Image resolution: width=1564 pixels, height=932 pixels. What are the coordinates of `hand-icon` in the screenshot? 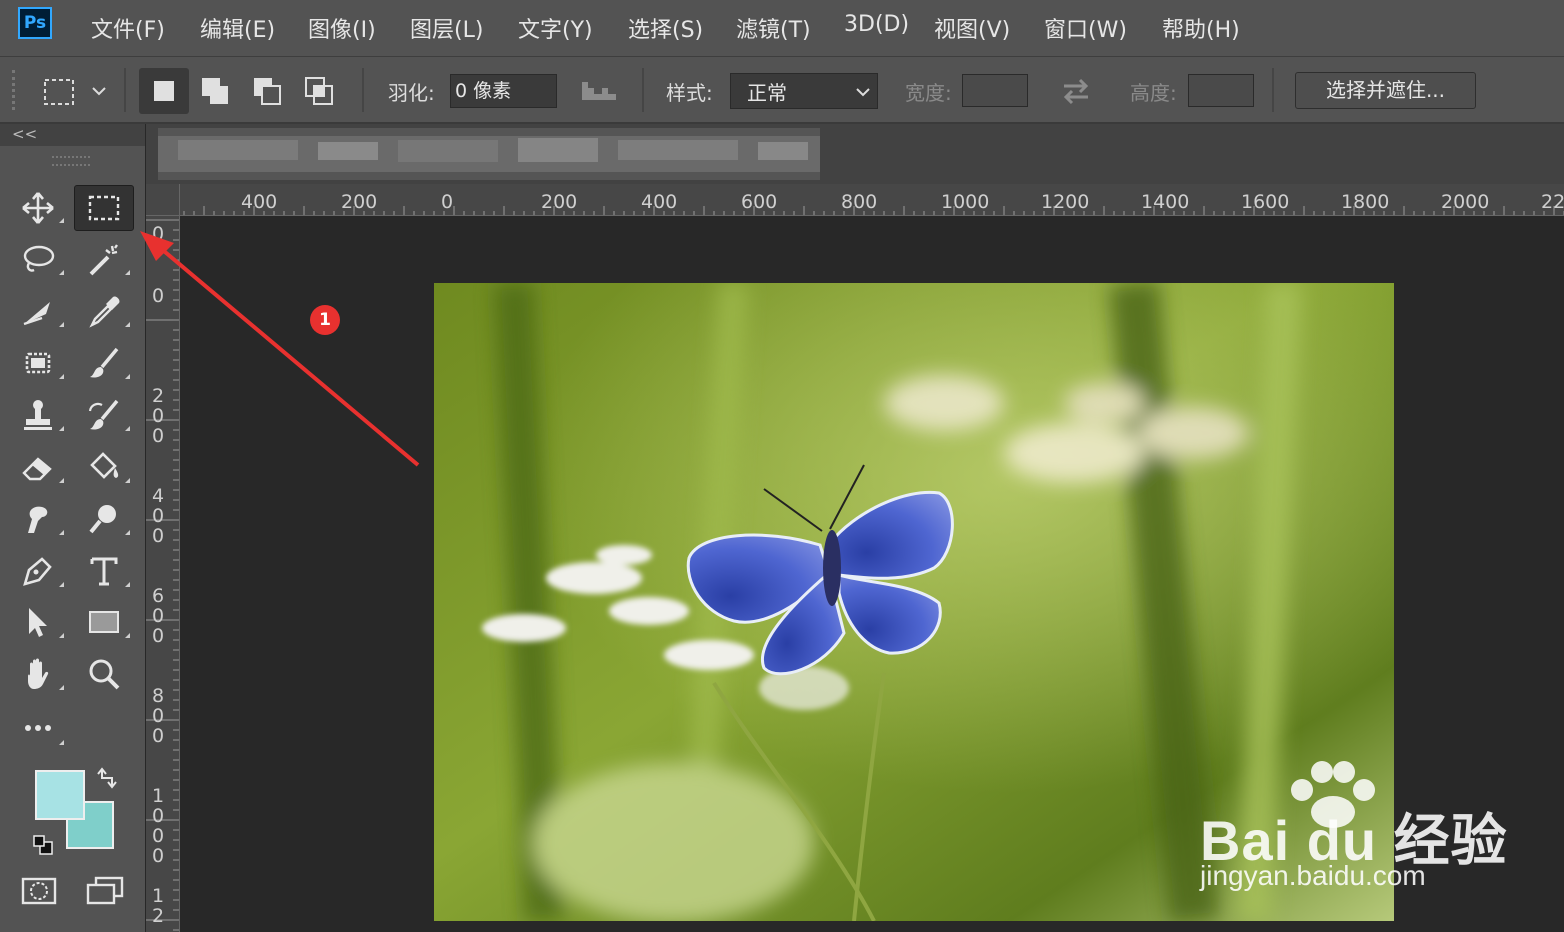 It's located at (38, 673).